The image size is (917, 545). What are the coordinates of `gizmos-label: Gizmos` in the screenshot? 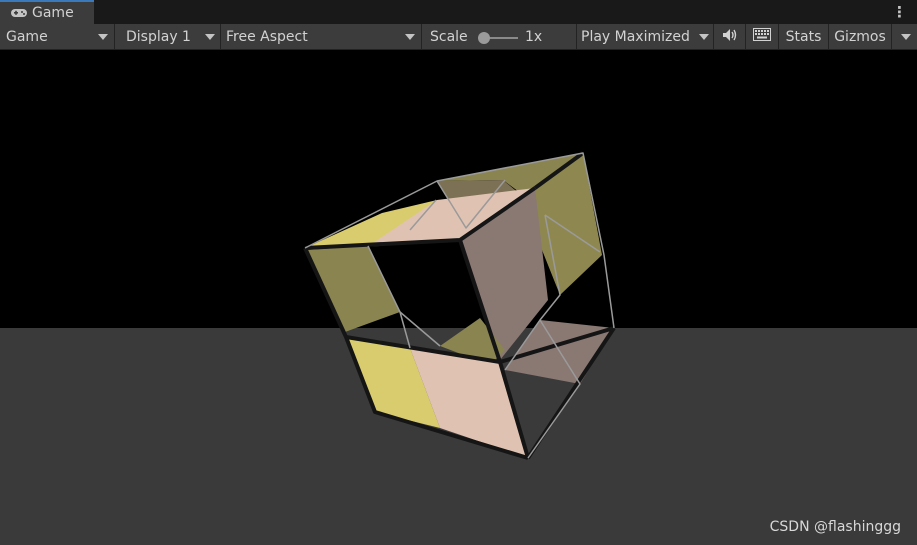 It's located at (860, 36).